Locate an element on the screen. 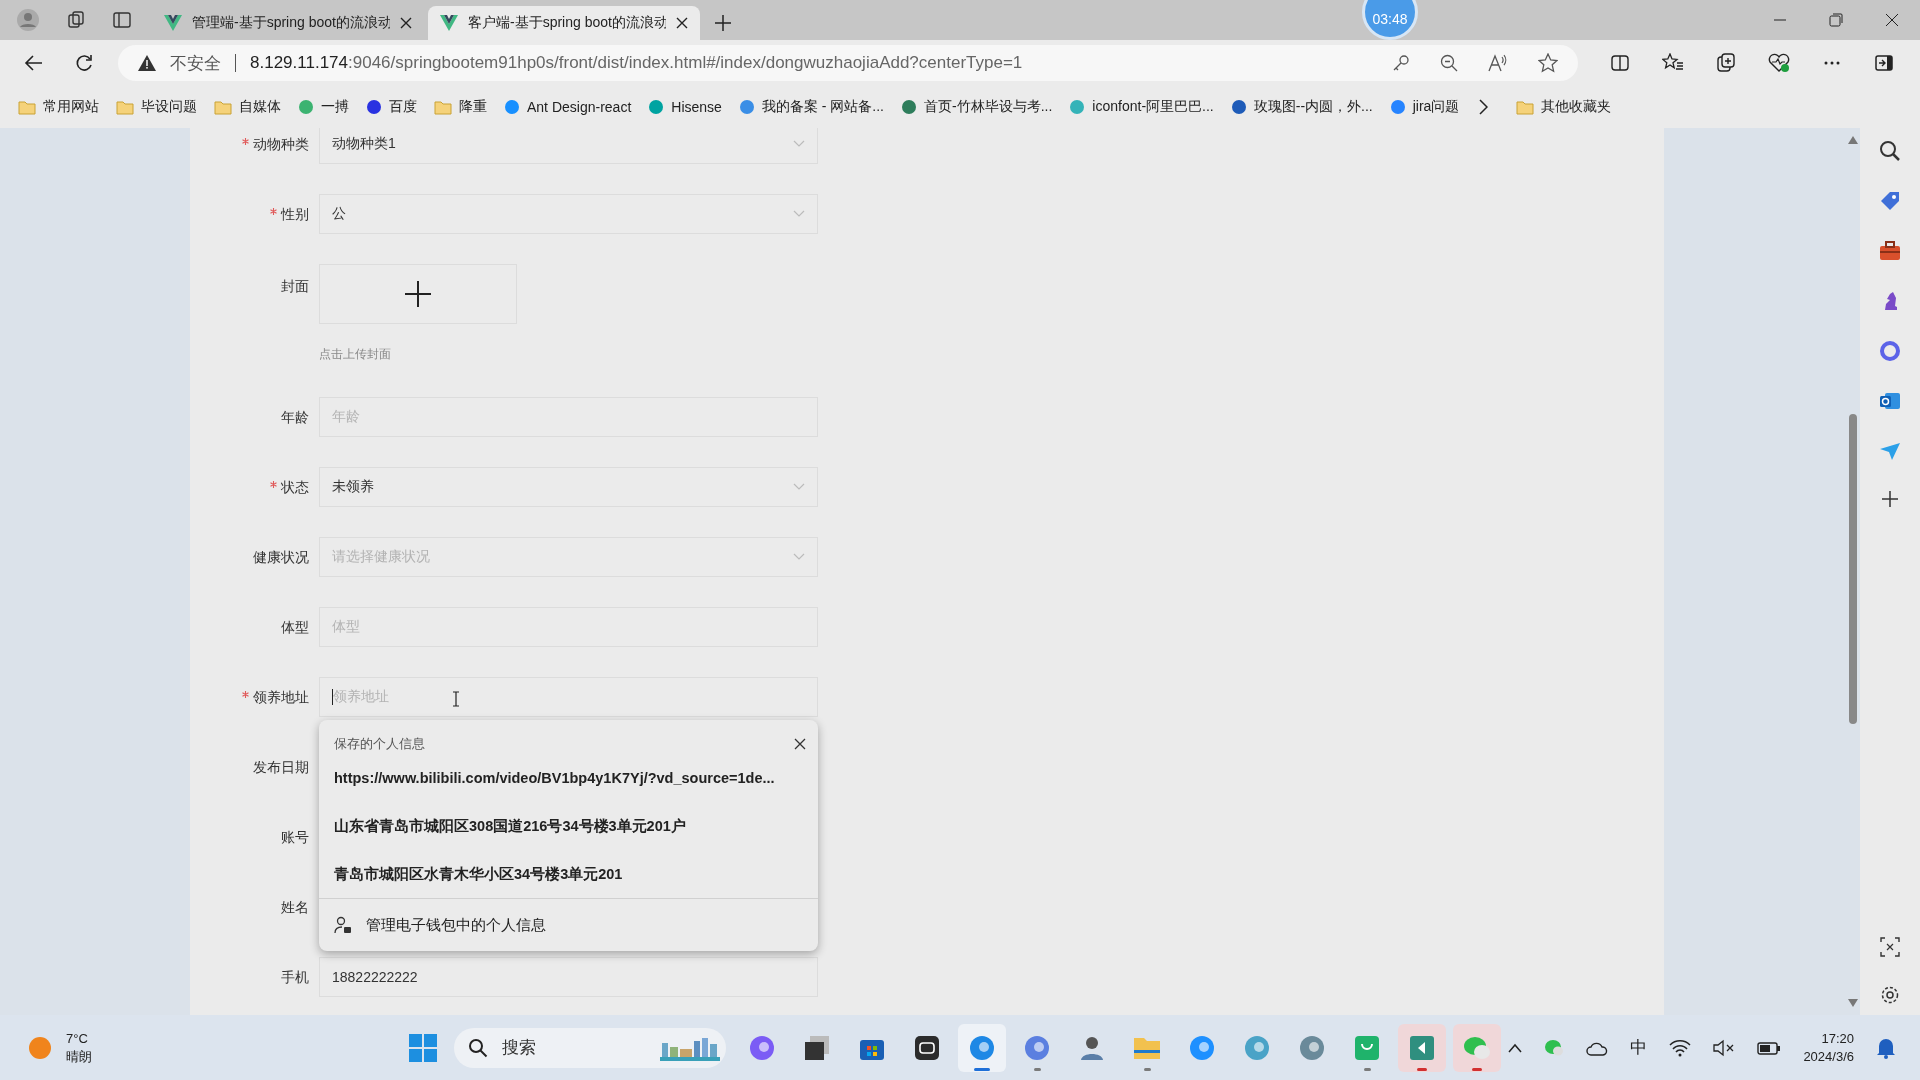  popup-title: 保存的个人信息 is located at coordinates (379, 744).